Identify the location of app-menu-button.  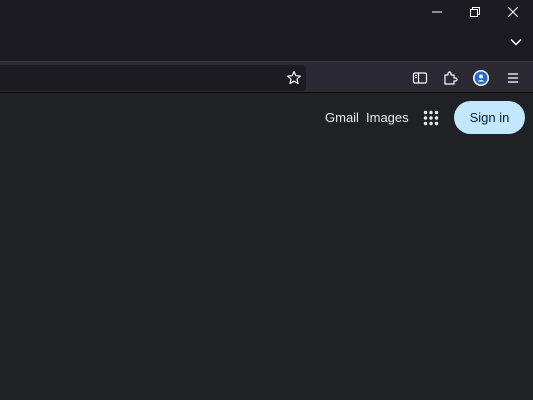
(513, 78).